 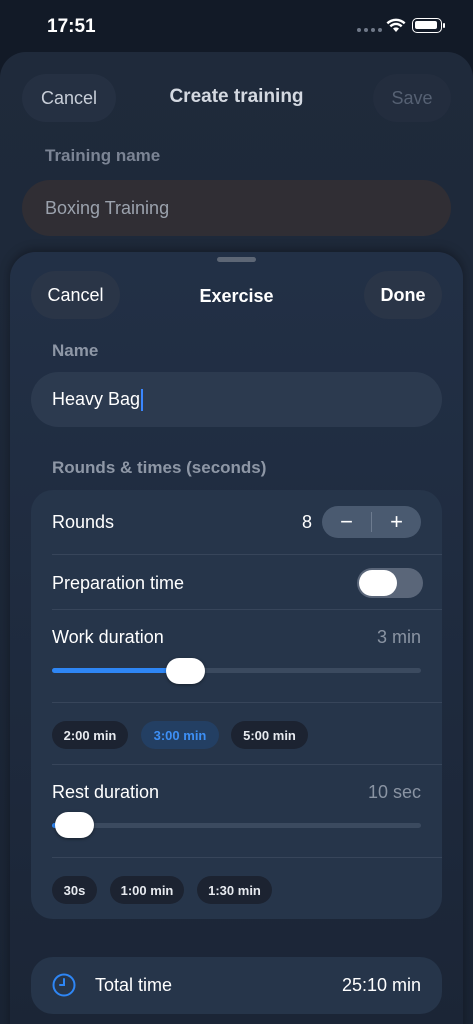 I want to click on work-duration-slider, so click(x=236, y=670).